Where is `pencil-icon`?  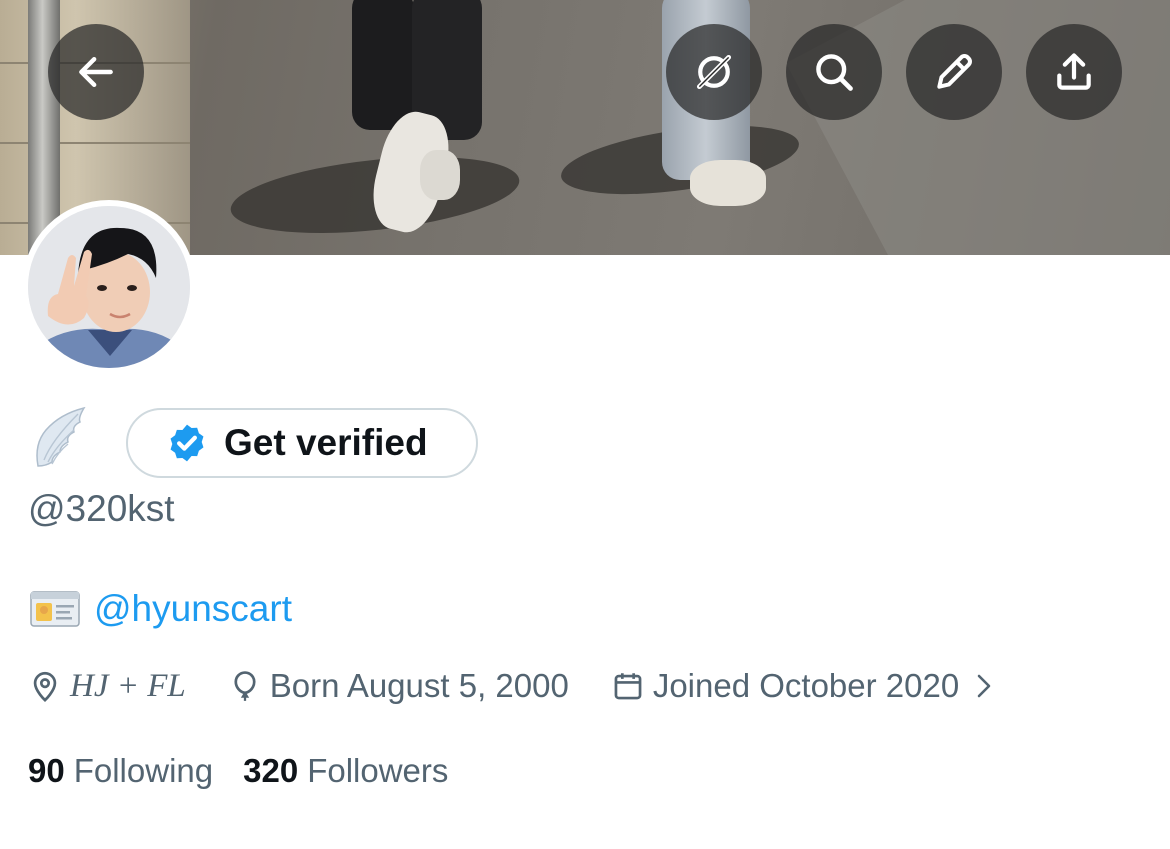
pencil-icon is located at coordinates (954, 71).